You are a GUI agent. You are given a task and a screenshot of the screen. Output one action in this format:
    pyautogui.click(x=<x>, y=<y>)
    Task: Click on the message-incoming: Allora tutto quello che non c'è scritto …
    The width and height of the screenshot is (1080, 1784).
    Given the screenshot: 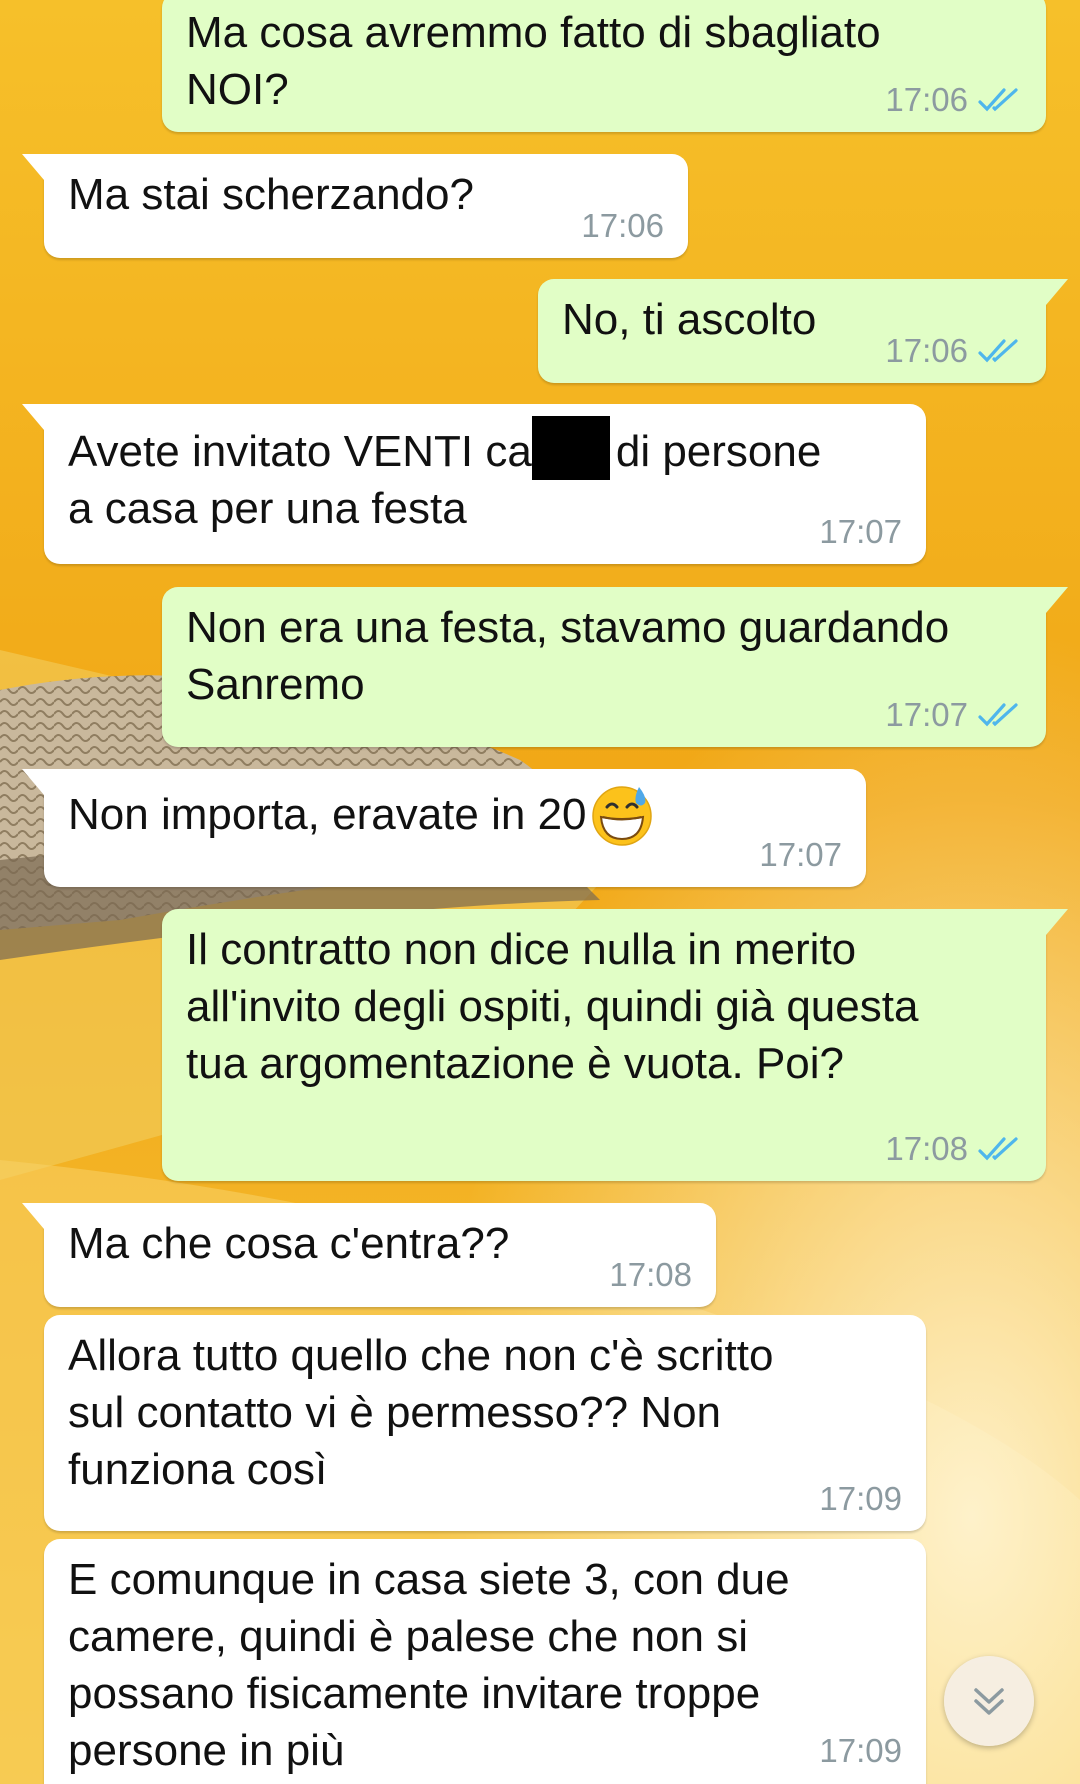 What is the action you would take?
    pyautogui.click(x=485, y=1423)
    